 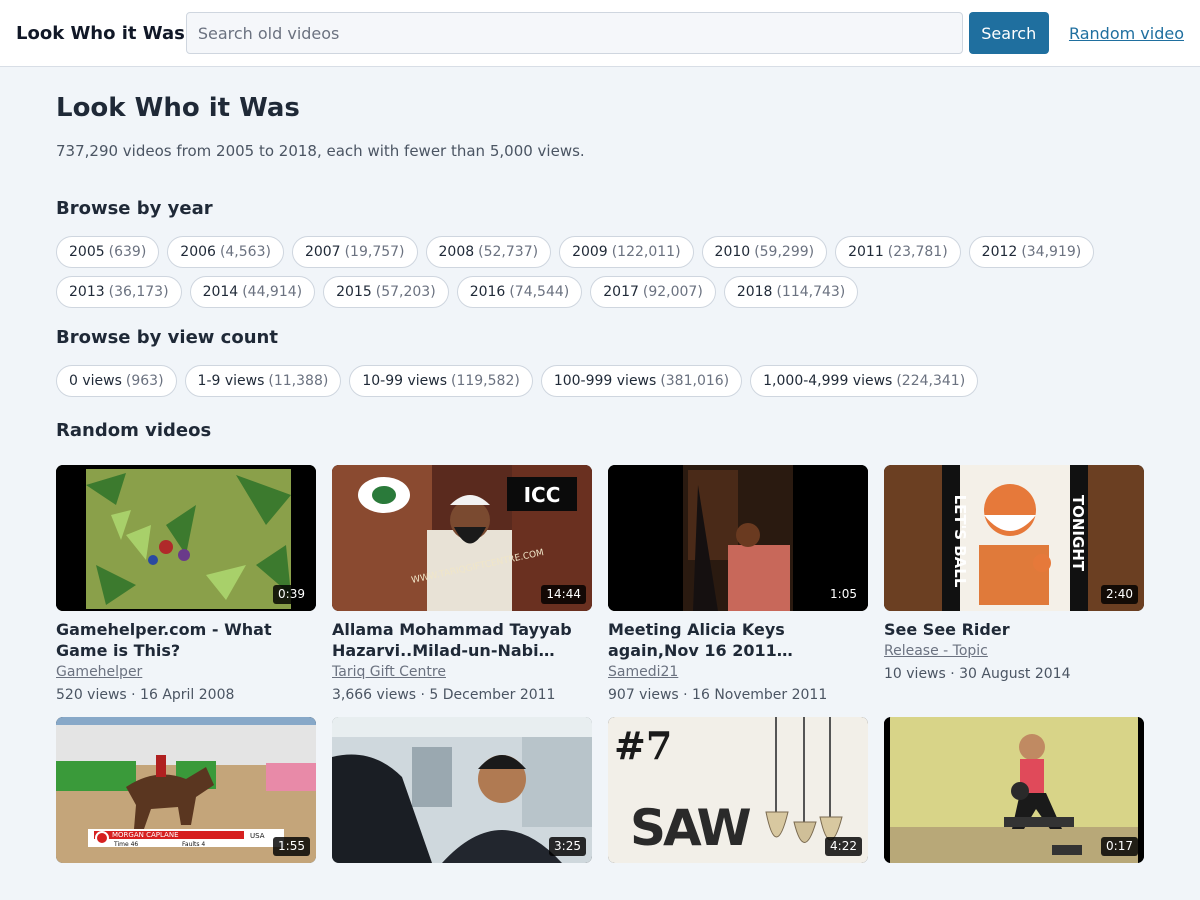 What do you see at coordinates (145, 835) in the screenshot?
I see `svg-text: MORGAN CAPLANE` at bounding box center [145, 835].